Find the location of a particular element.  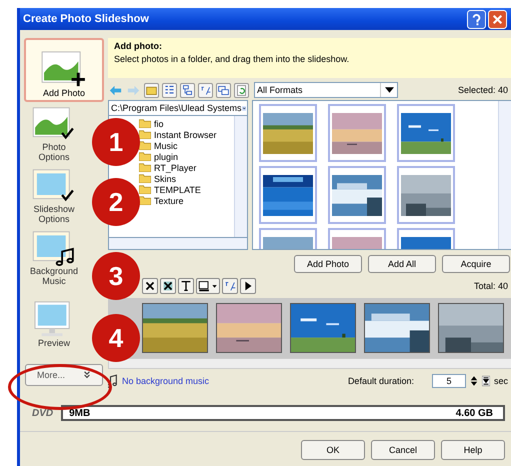

dialog-button: Cancel is located at coordinates (403, 450).